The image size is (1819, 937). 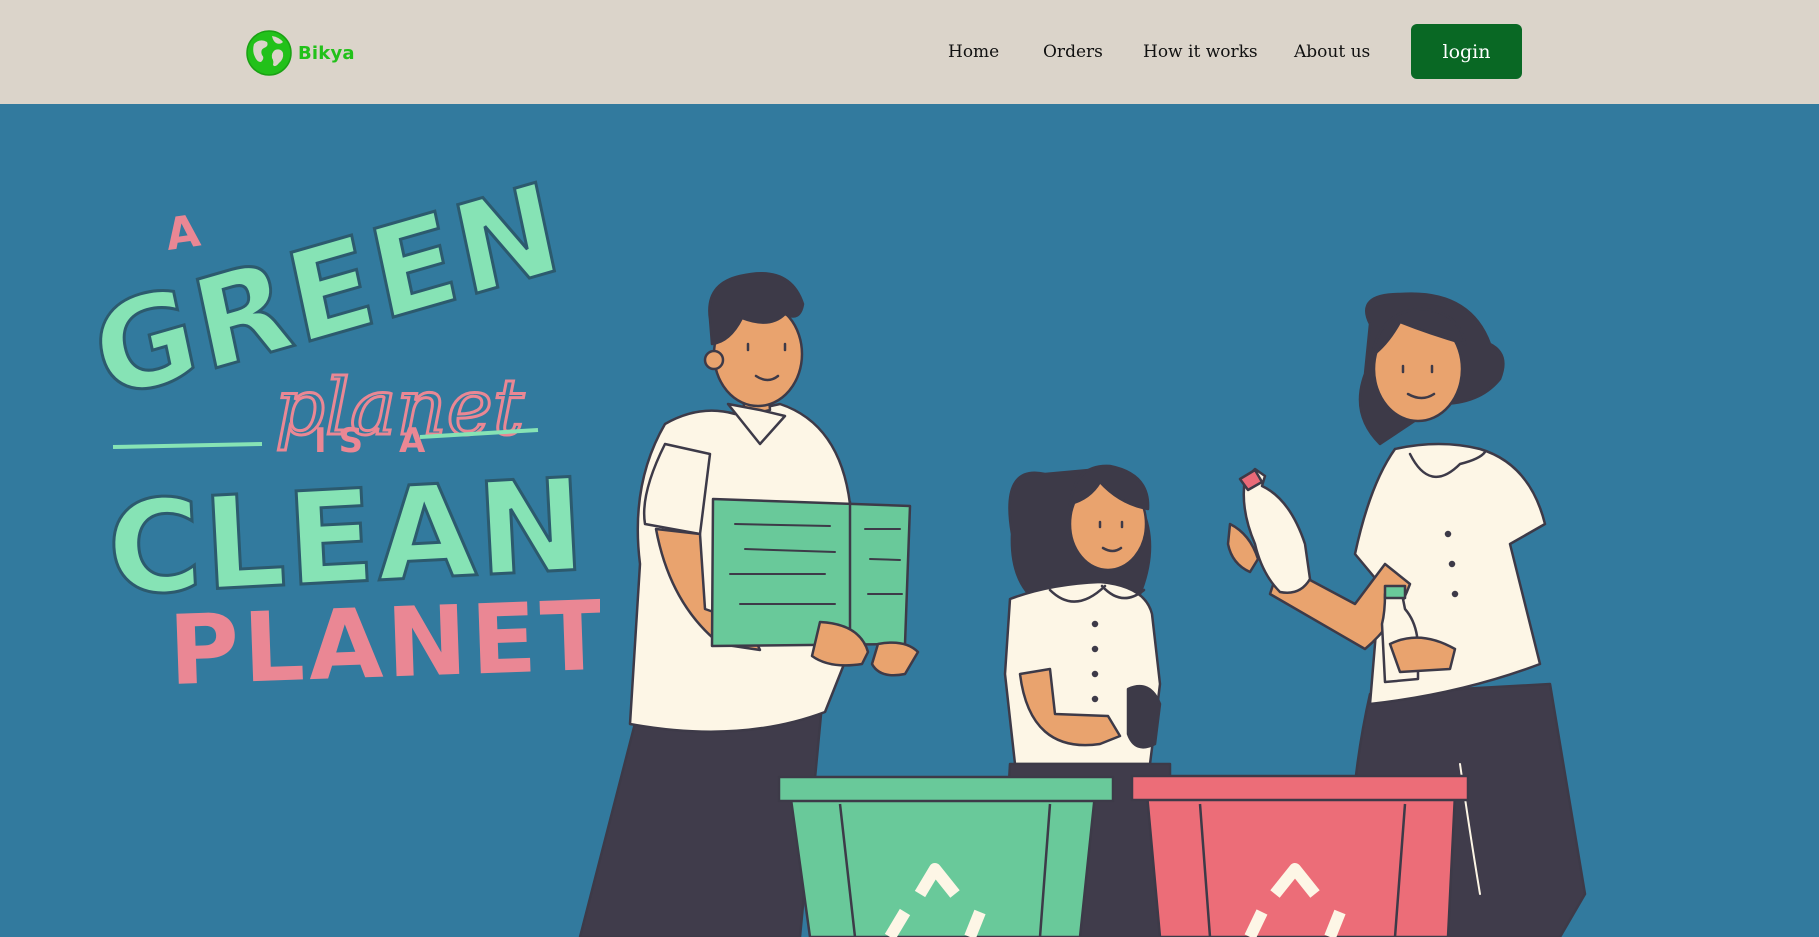 What do you see at coordinates (326, 53) in the screenshot?
I see `brand-name: Bikya` at bounding box center [326, 53].